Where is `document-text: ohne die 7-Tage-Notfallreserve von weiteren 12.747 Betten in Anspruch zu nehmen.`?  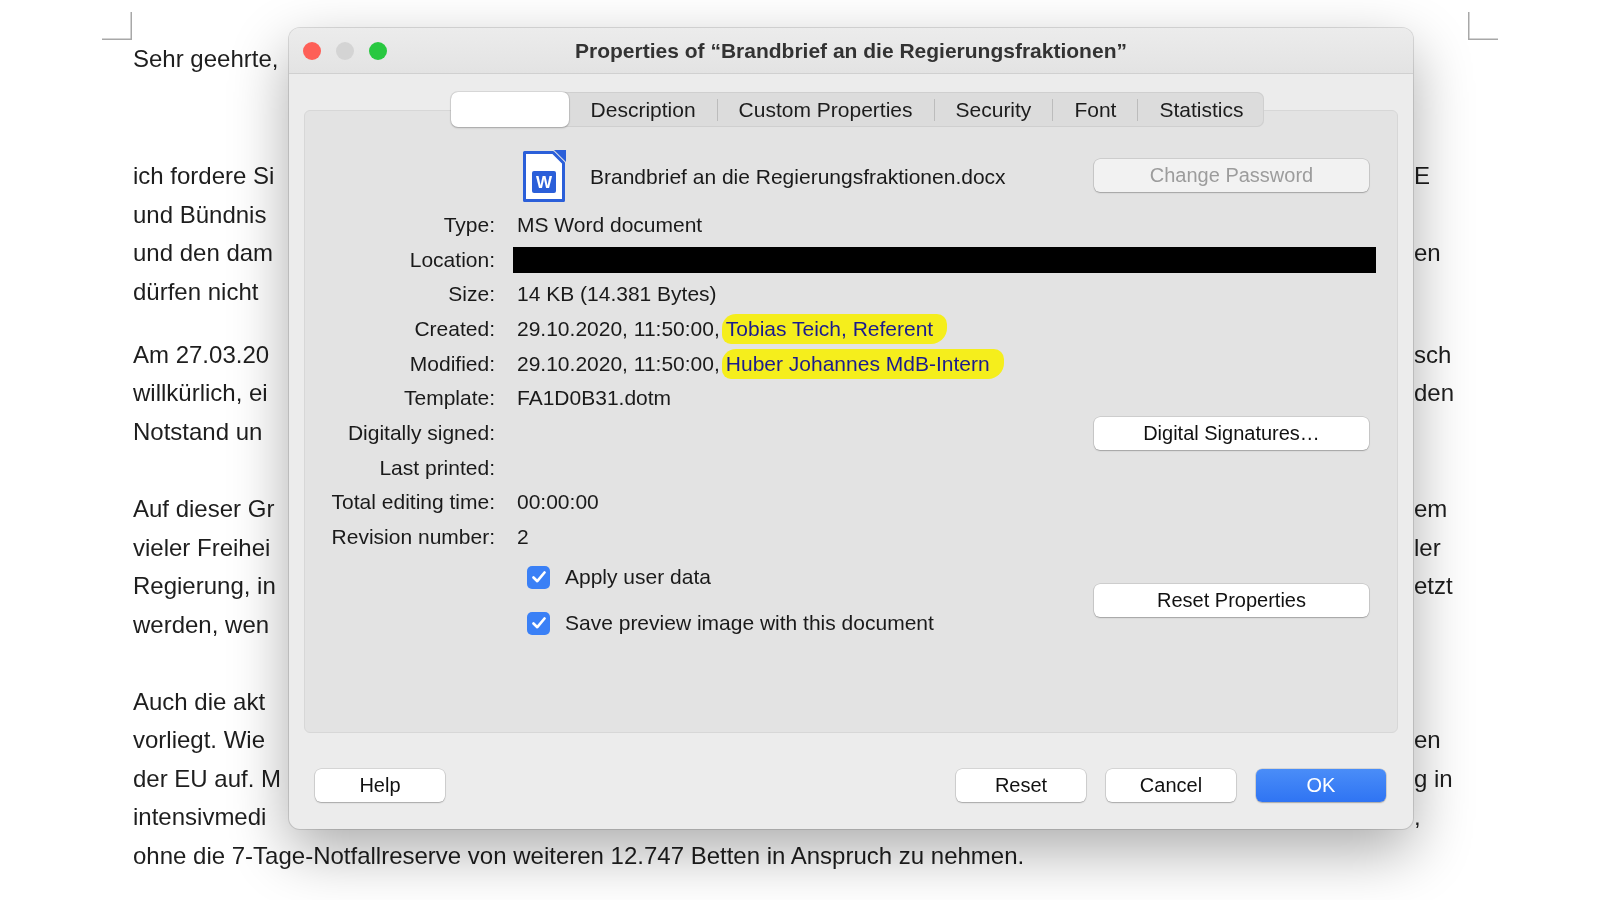
document-text: ohne die 7-Tage-Notfallreserve von weiteren 12.747 Betten in Anspruch zu nehmen. is located at coordinates (579, 856).